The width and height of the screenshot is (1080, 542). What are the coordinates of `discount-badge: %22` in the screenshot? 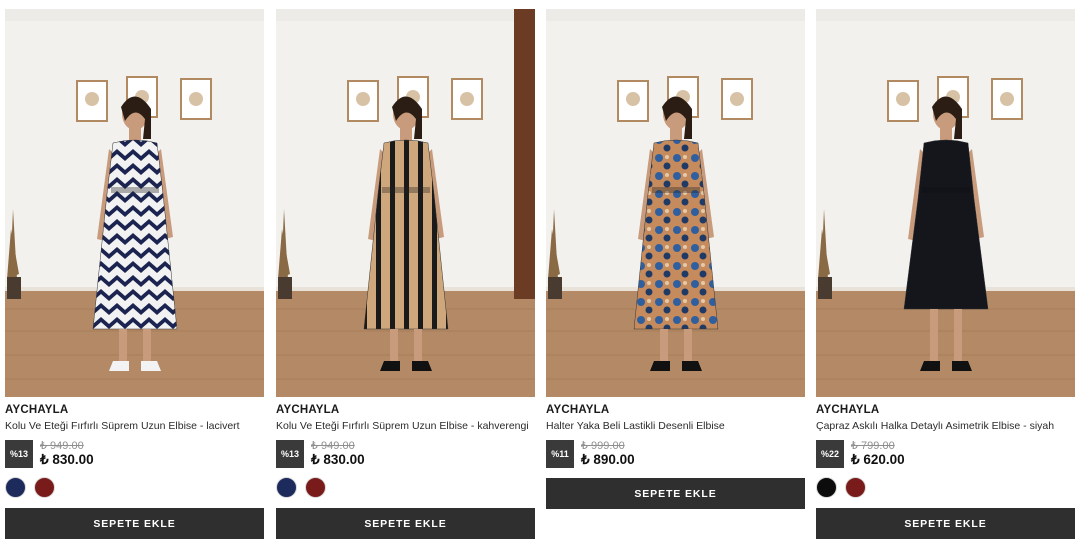 It's located at (830, 454).